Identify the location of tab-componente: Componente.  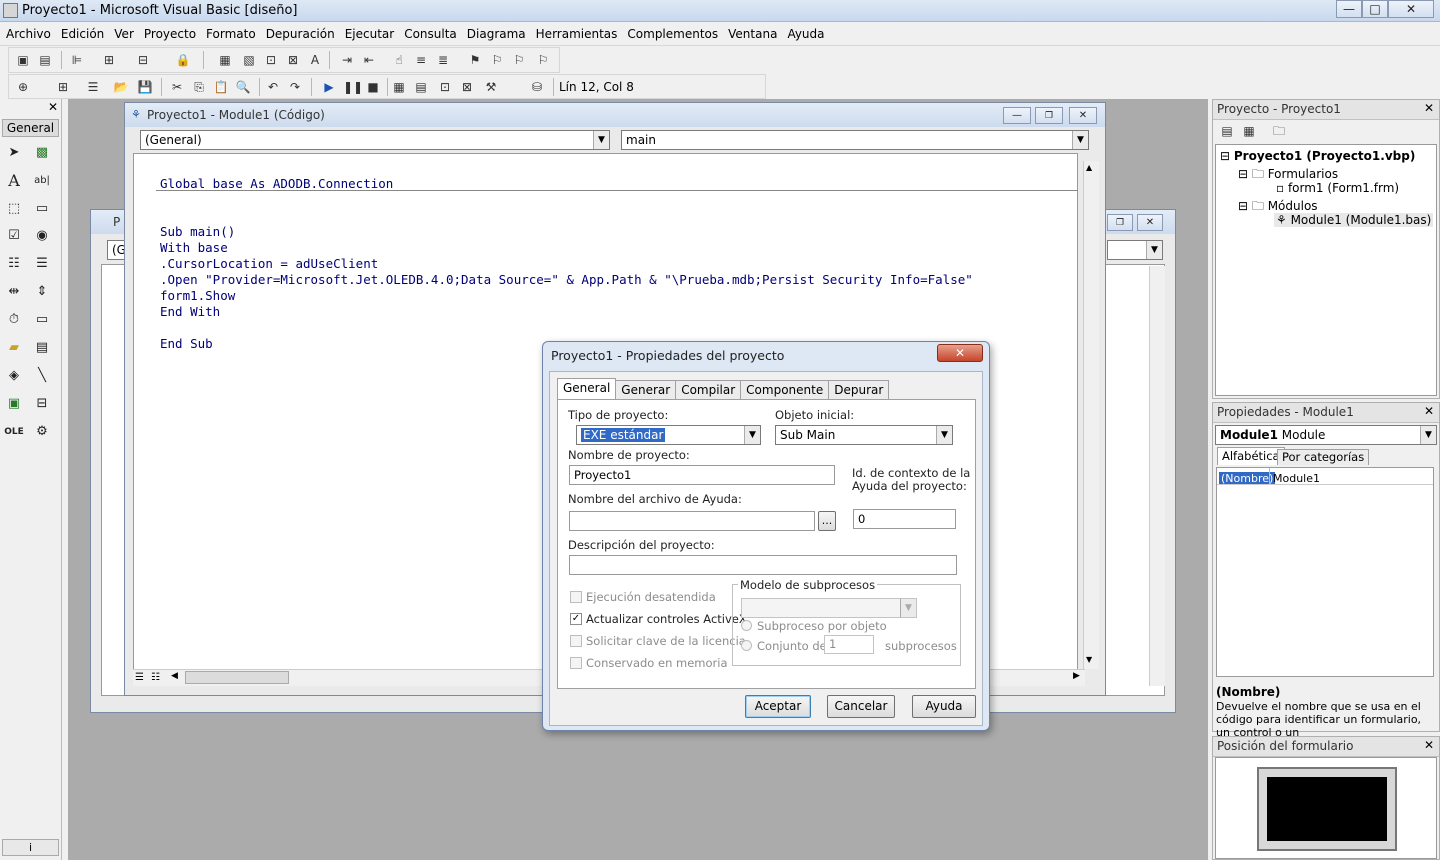
(785, 390).